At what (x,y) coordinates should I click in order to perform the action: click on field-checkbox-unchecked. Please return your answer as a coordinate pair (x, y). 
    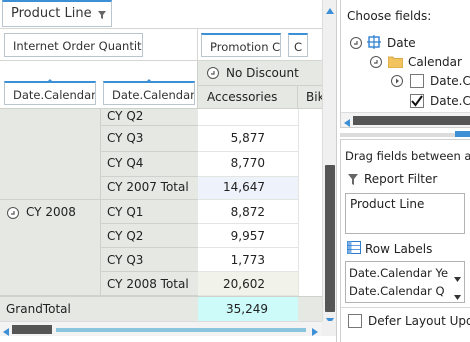
    Looking at the image, I should click on (417, 81).